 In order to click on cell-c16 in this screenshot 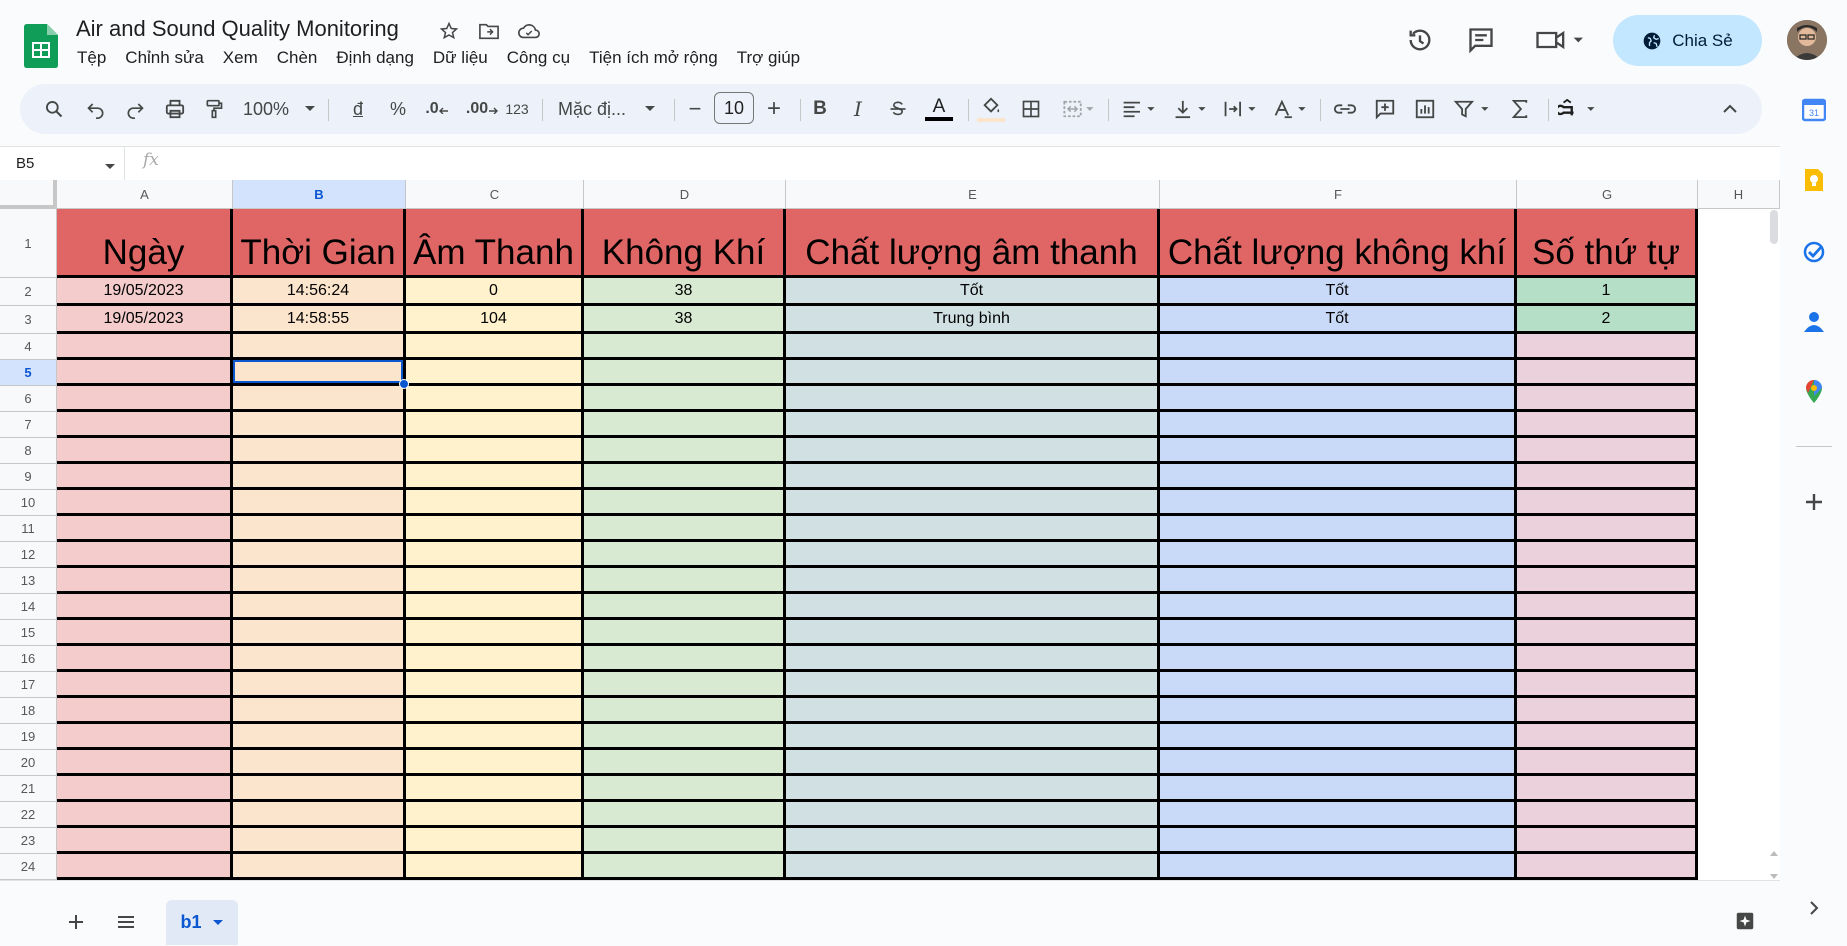, I will do `click(495, 659)`.